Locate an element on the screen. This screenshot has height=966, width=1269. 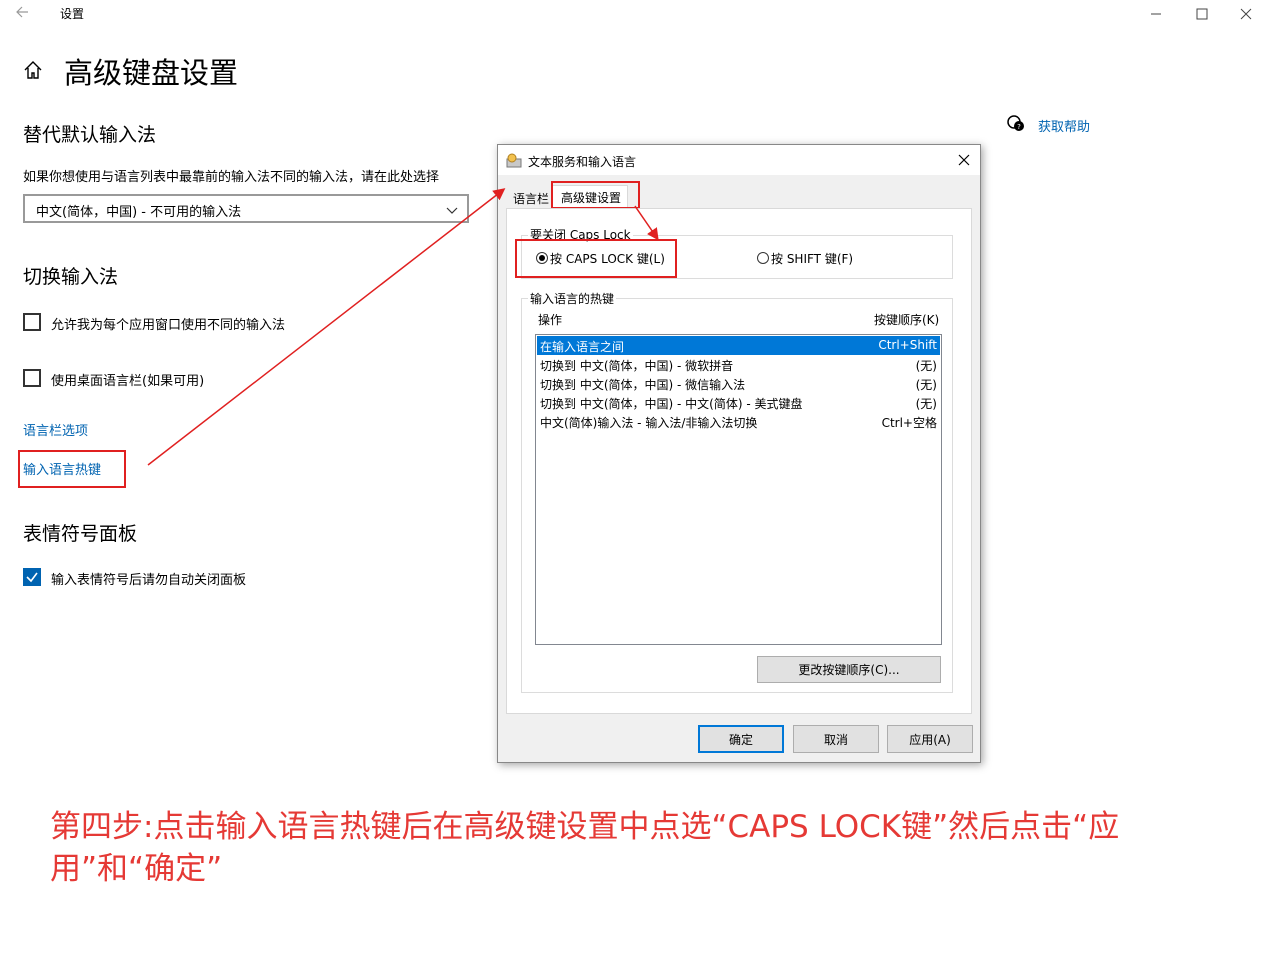
arrow-hotkeys-to-tab is located at coordinates (326, 327).